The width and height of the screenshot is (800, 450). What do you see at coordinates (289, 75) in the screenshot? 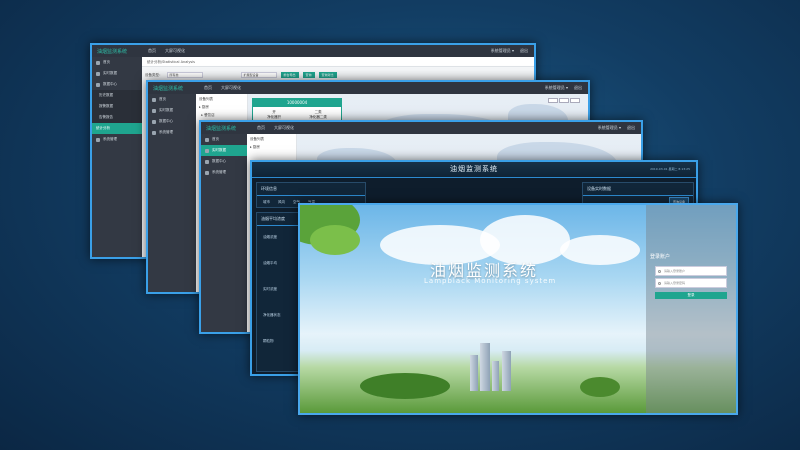
I see `export-button: 前台导出` at bounding box center [289, 75].